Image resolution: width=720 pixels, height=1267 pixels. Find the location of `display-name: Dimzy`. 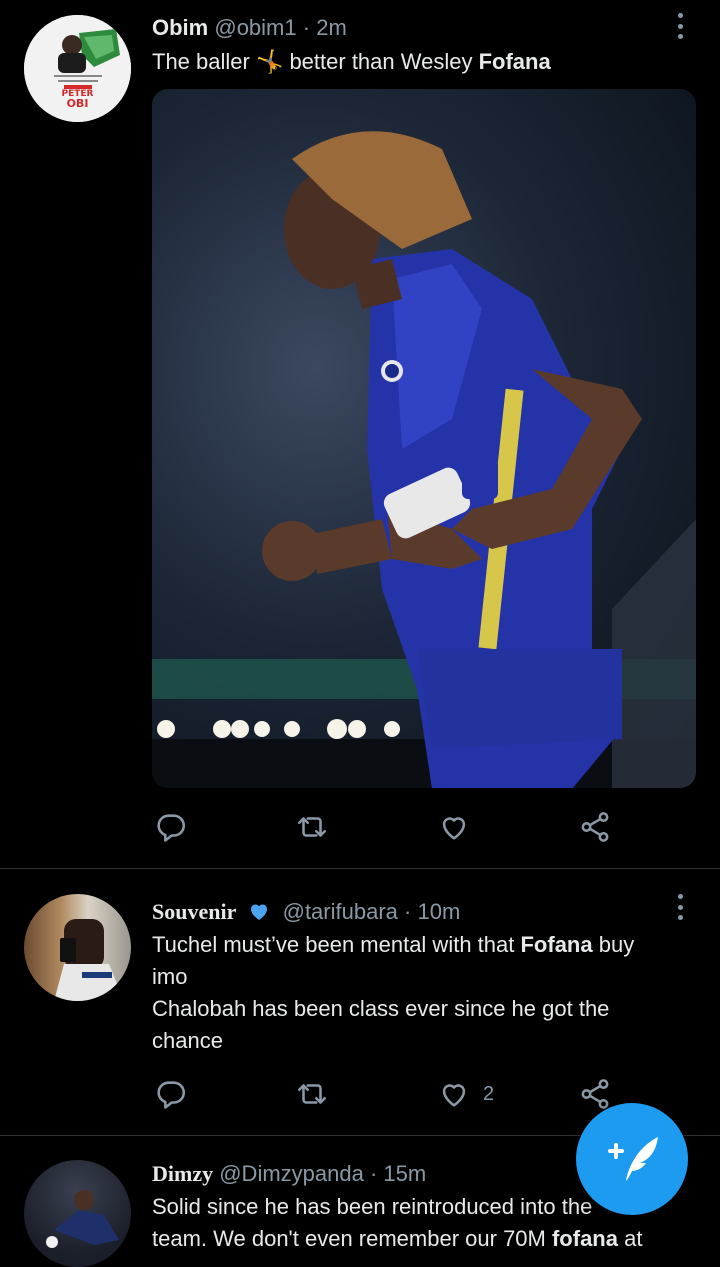

display-name: Dimzy is located at coordinates (182, 1173).